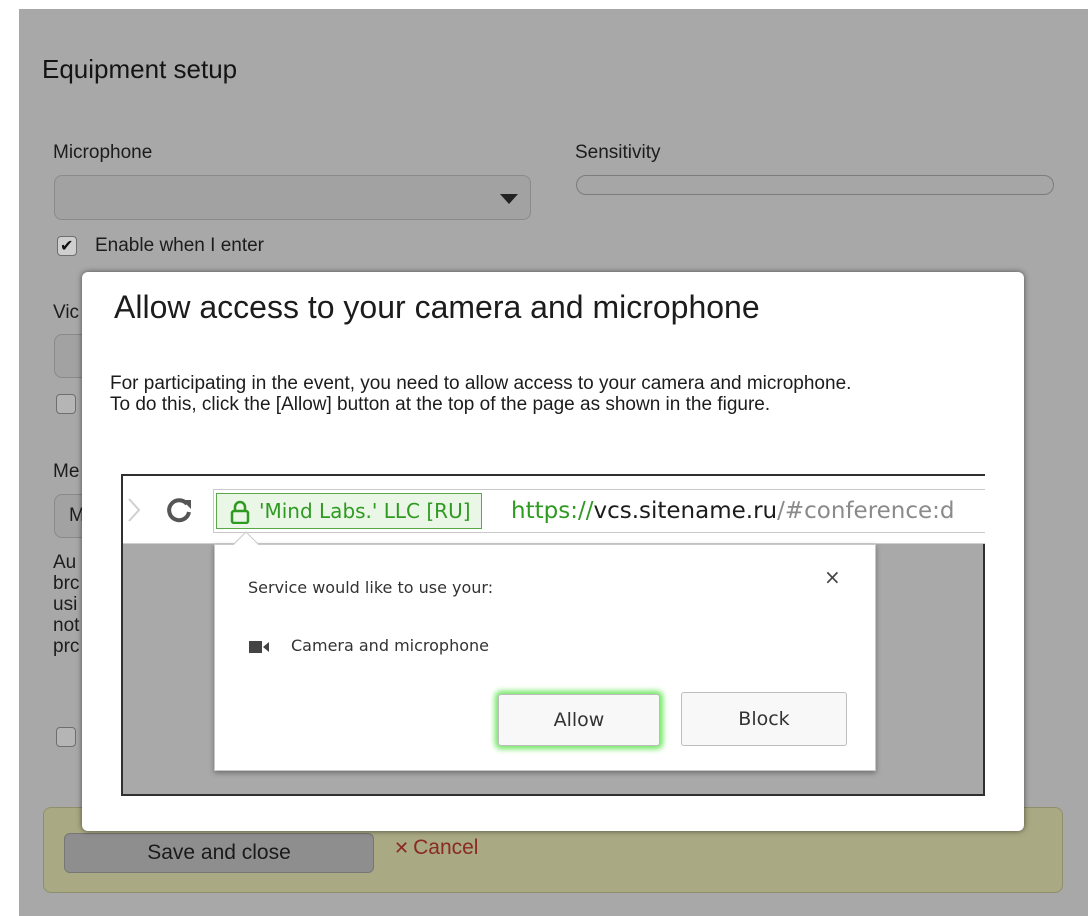  I want to click on secure-origin-badge: 'Mind Labs.' LLC [RU], so click(349, 511).